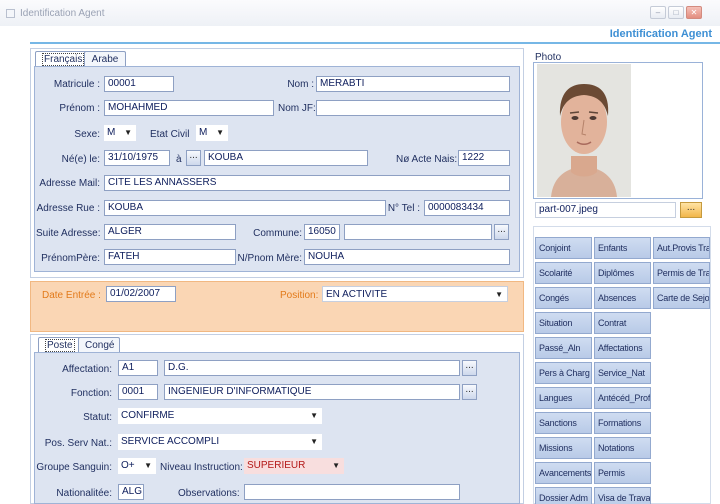  Describe the element at coordinates (220, 442) in the screenshot. I see `serv-nat-select: SERVICE ACCOMPLI ▼` at that location.